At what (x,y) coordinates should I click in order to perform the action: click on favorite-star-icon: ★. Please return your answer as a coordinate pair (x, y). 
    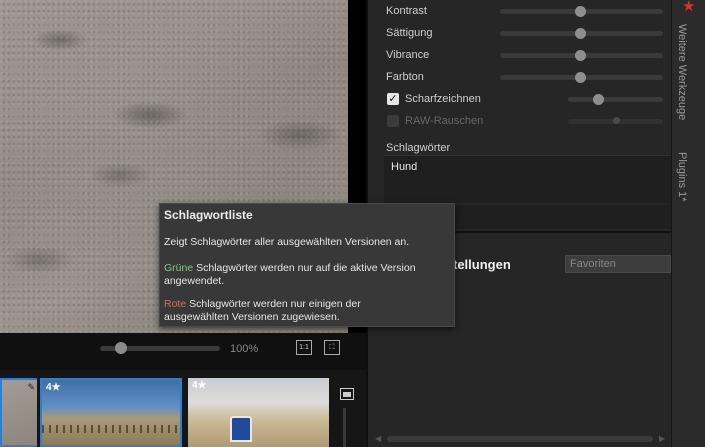
    Looking at the image, I should click on (688, 7).